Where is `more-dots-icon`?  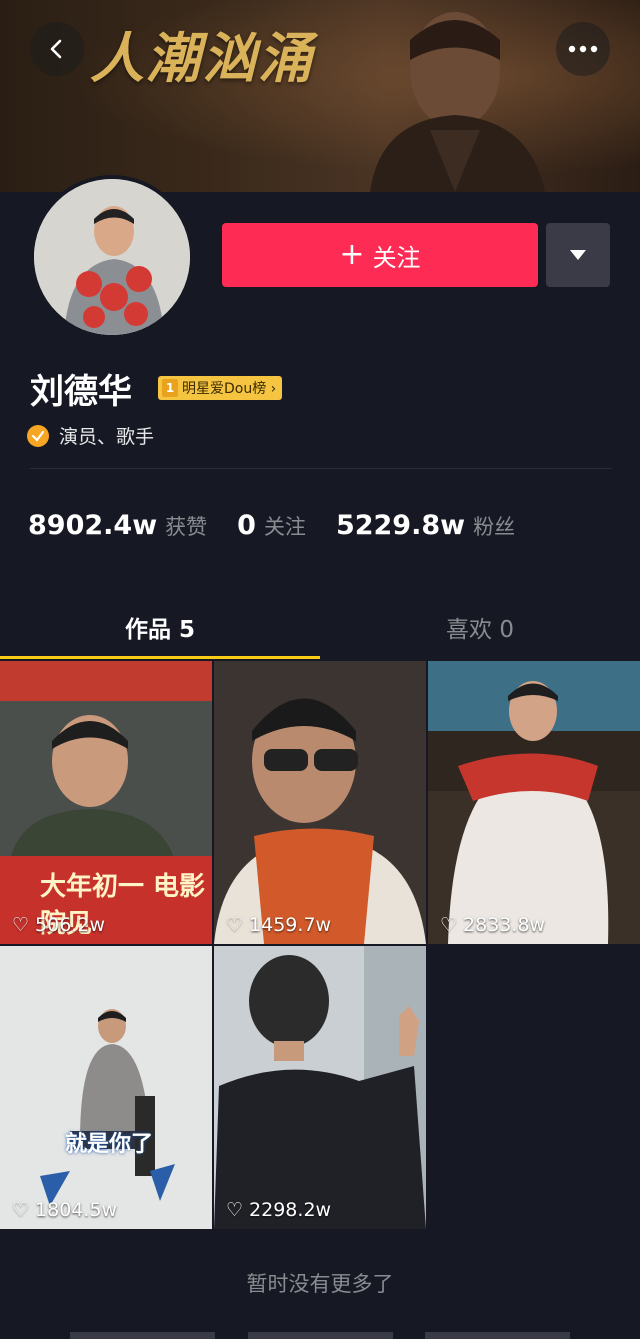
more-dots-icon is located at coordinates (583, 49).